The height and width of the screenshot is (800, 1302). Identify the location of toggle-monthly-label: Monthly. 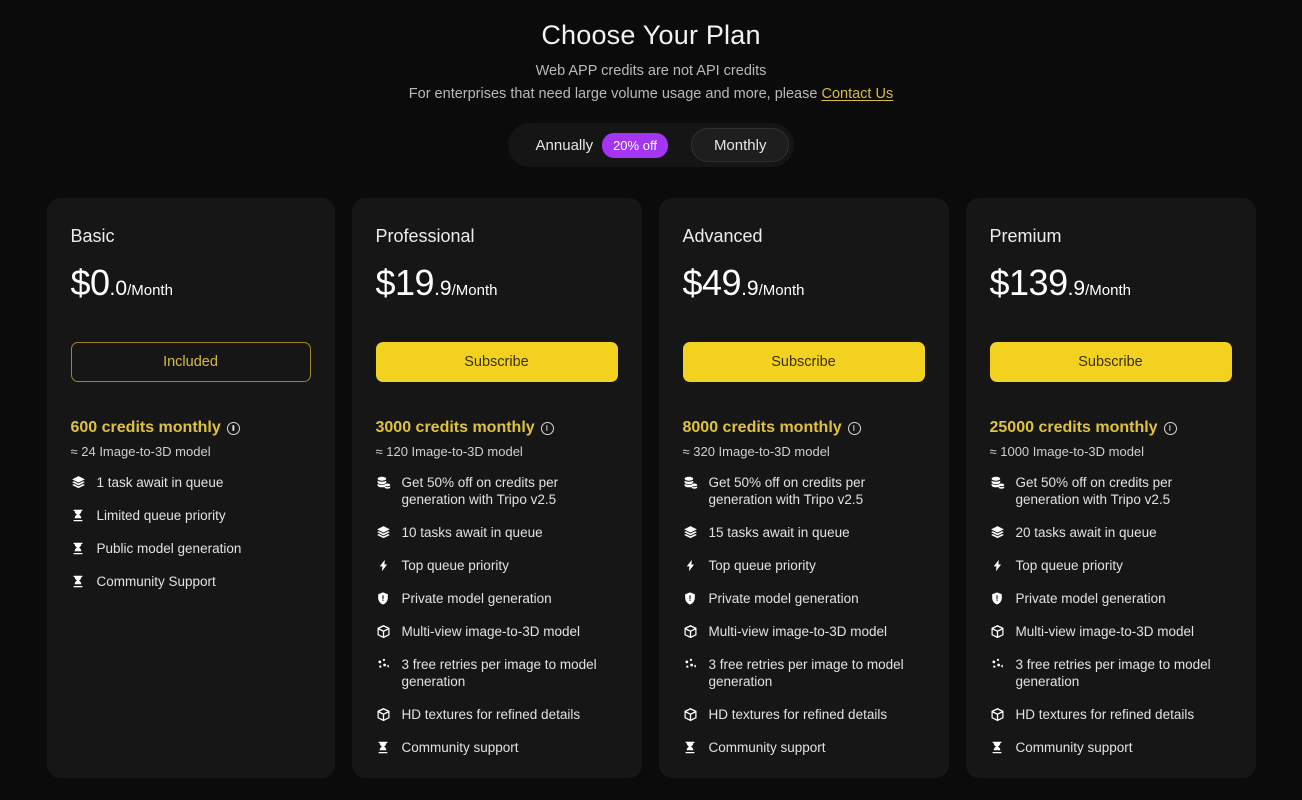
(740, 145).